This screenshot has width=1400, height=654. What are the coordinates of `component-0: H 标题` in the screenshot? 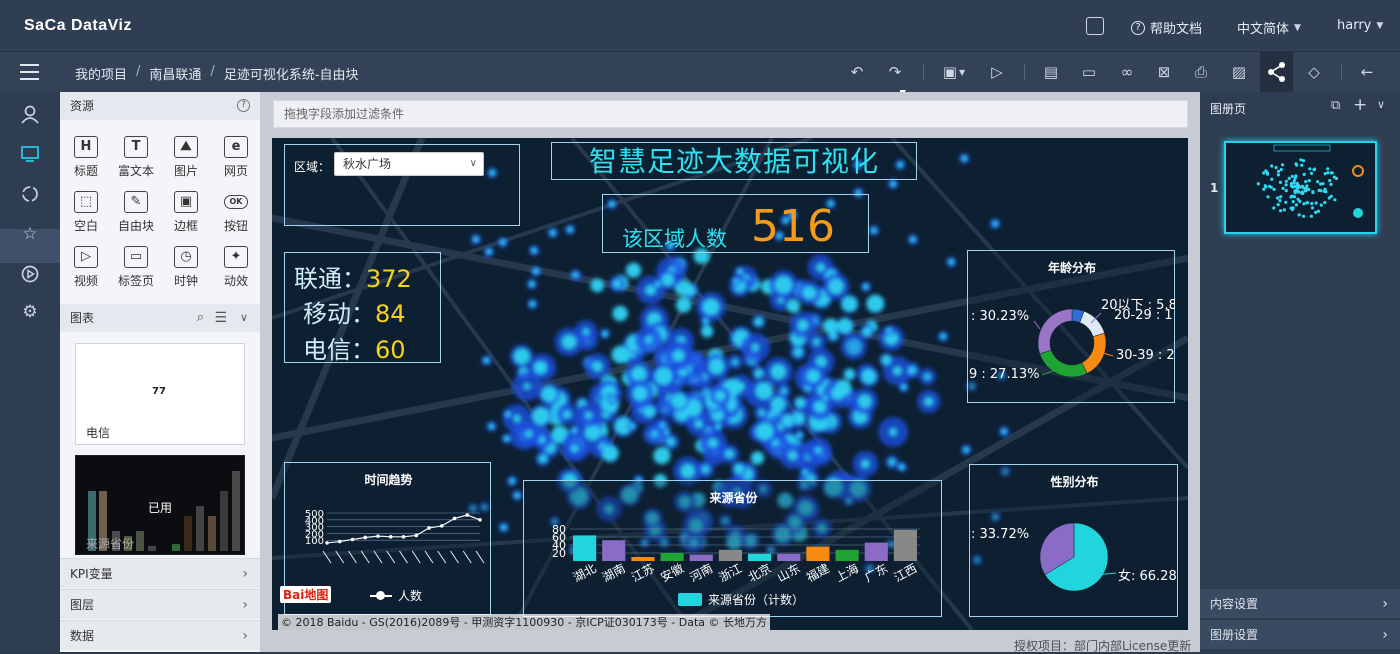 It's located at (86, 157).